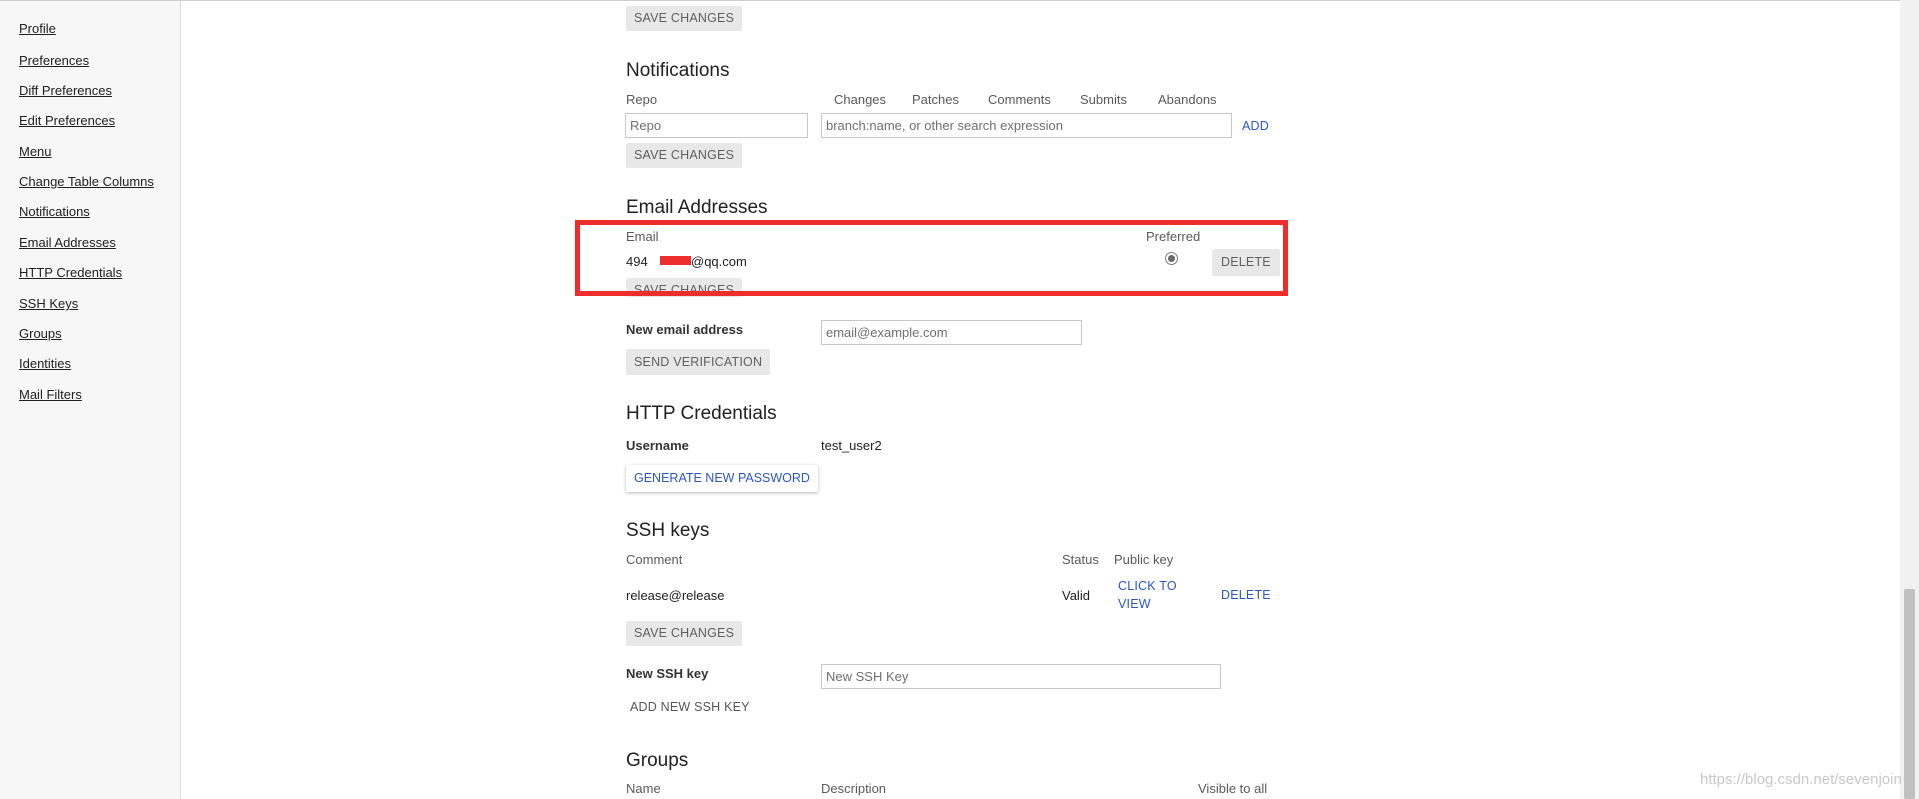 The image size is (1919, 799). Describe the element at coordinates (935, 99) in the screenshot. I see `notifications-col-patches: Patches` at that location.